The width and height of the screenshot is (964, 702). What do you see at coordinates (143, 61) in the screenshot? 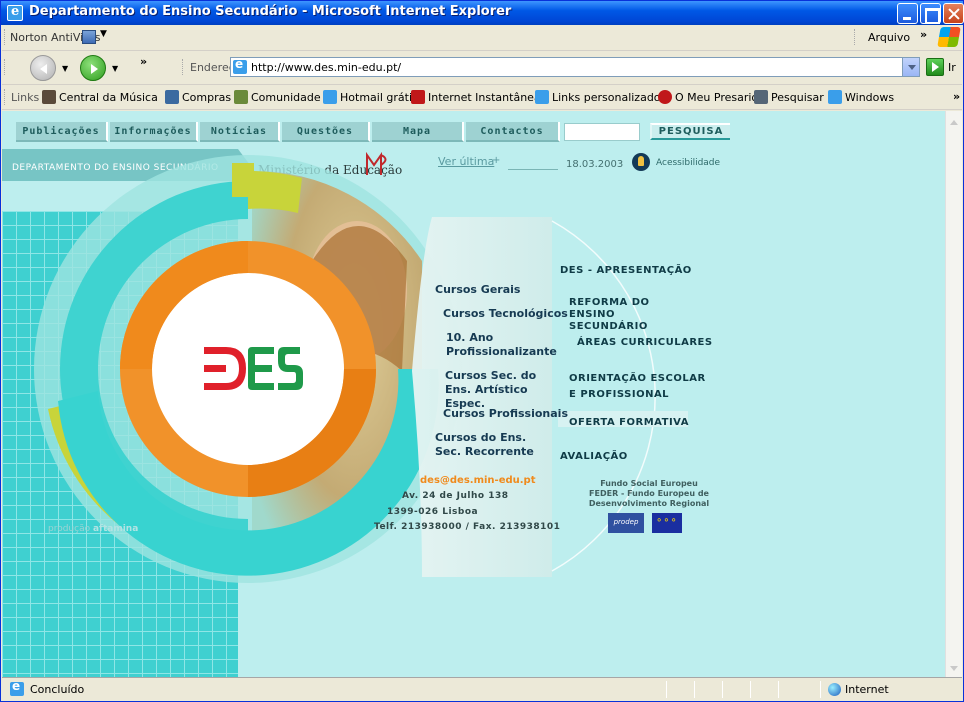
I see `toolbar-overflow-chevron: »` at bounding box center [143, 61].